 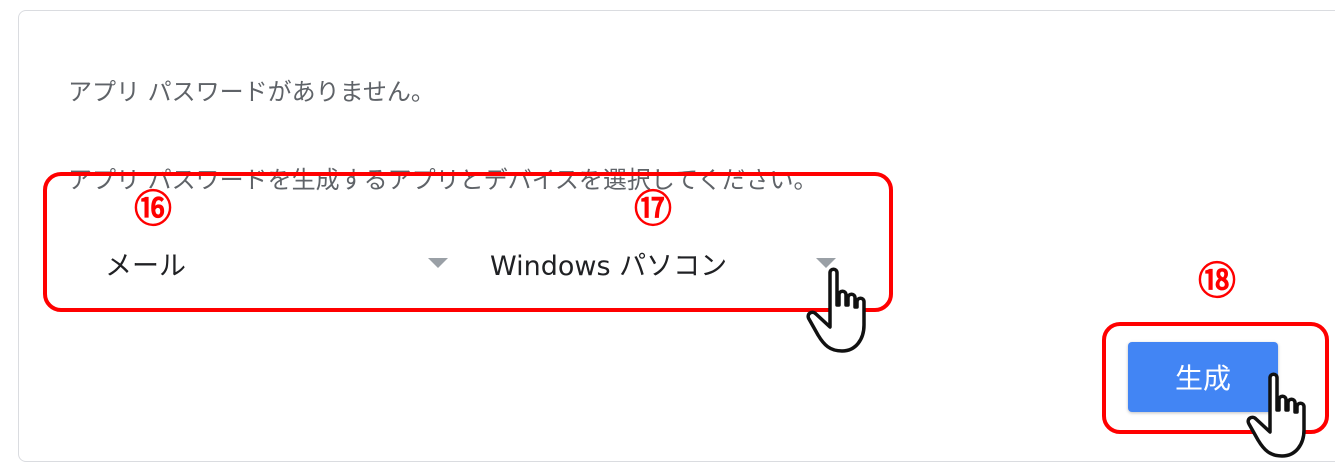 I want to click on step-marker-16: ⑯, so click(x=153, y=209).